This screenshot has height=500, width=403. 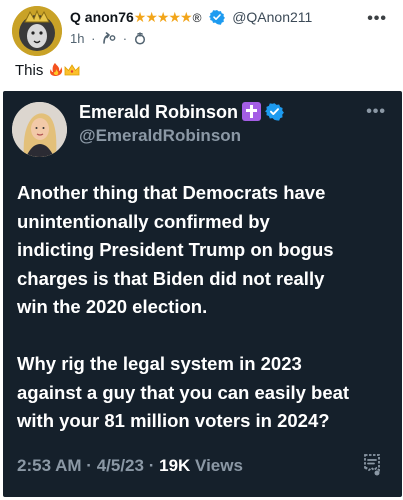 What do you see at coordinates (159, 363) in the screenshot?
I see `body-line: Why rig the legal system in 2023` at bounding box center [159, 363].